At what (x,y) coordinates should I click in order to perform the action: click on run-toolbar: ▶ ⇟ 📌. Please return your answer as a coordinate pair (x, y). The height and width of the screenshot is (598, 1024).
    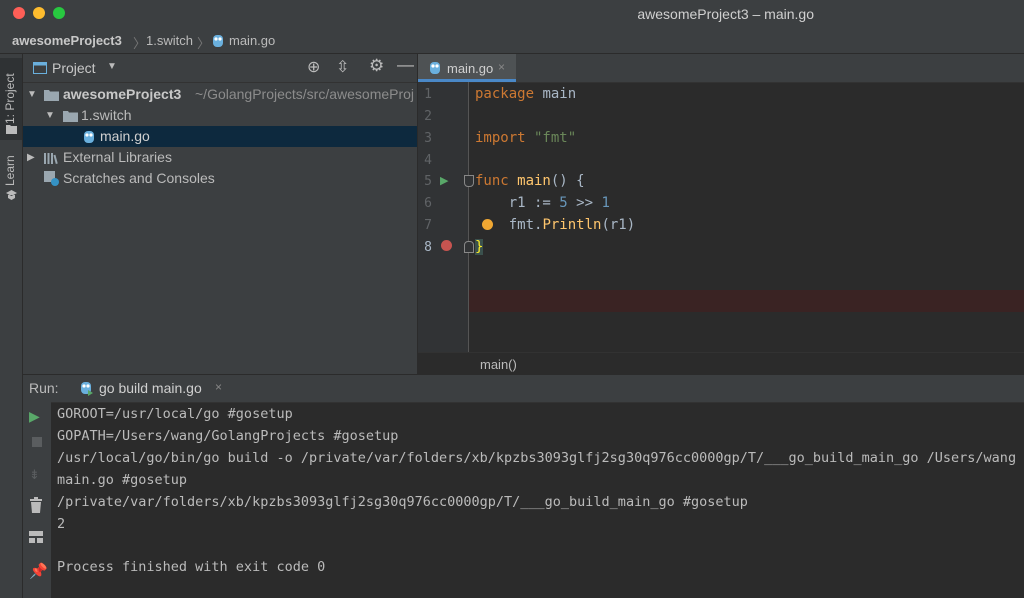
    Looking at the image, I should click on (37, 500).